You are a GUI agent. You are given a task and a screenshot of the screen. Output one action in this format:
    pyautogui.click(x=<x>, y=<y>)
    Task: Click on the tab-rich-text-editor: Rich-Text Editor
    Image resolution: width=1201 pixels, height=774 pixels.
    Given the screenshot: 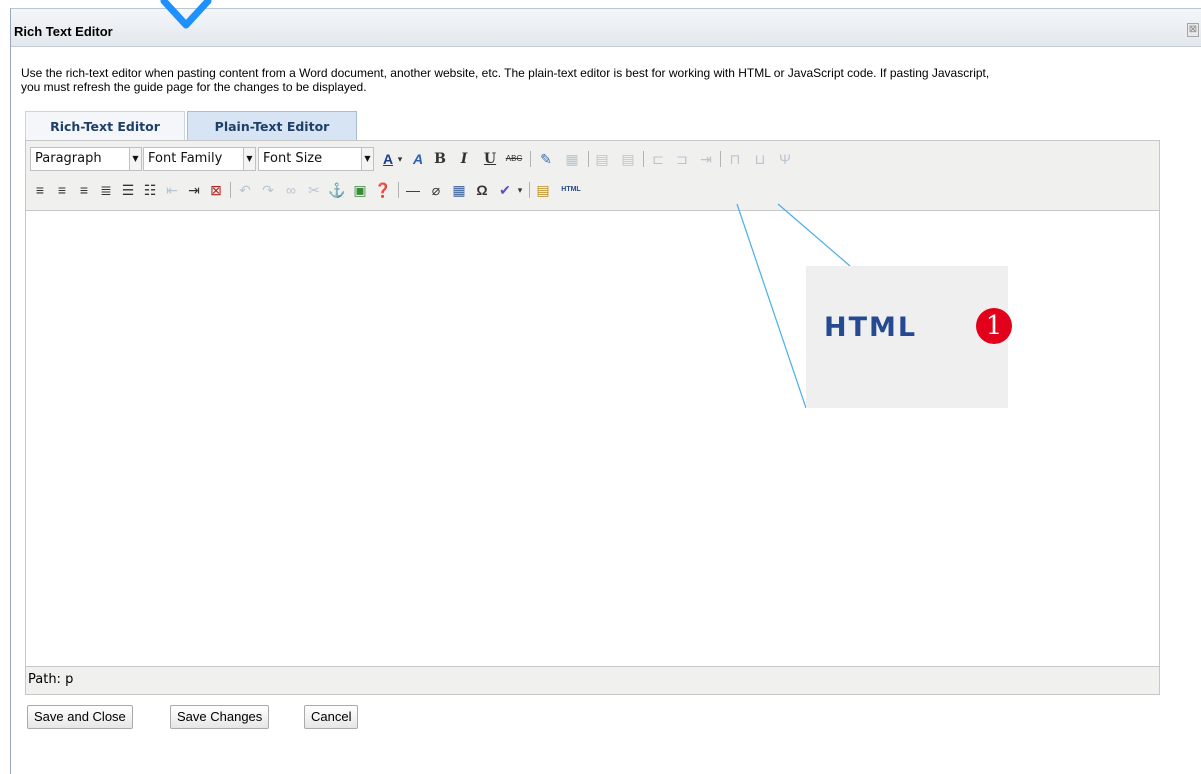 What is the action you would take?
    pyautogui.click(x=105, y=126)
    